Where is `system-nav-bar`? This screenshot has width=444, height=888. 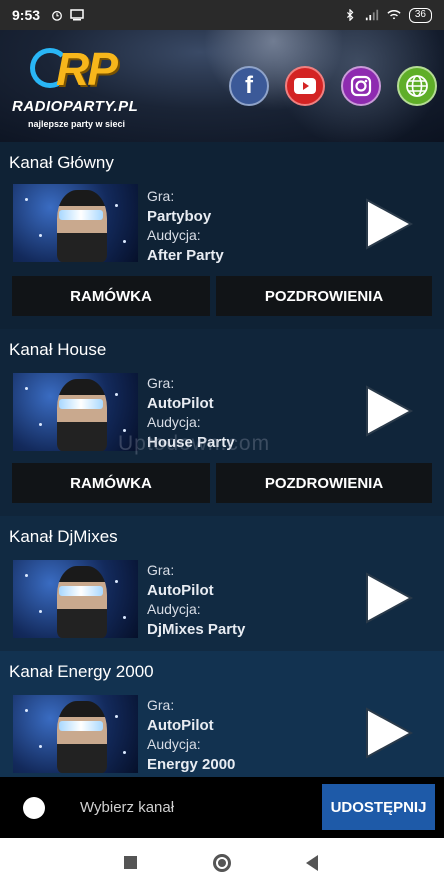
system-nav-bar is located at coordinates (222, 863).